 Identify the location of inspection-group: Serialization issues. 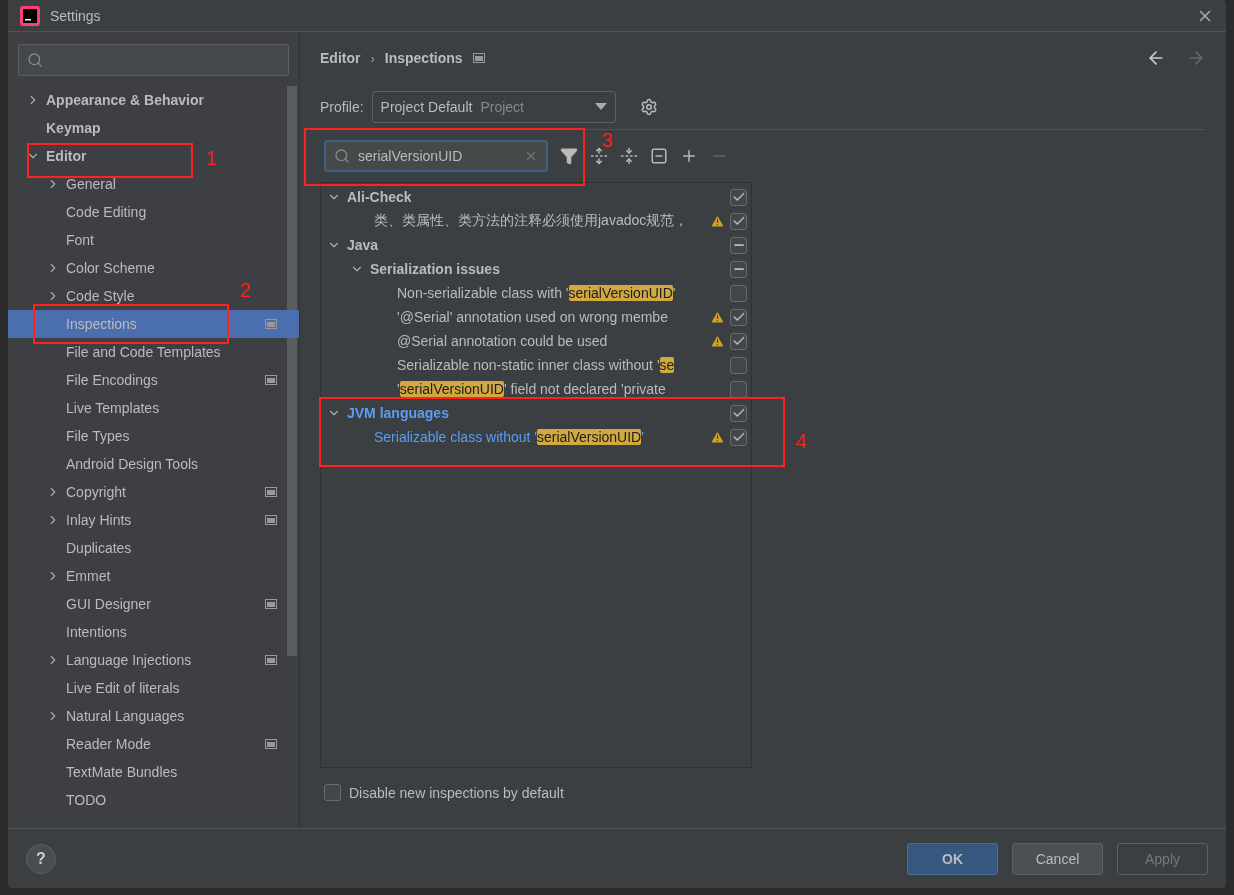
(537, 269).